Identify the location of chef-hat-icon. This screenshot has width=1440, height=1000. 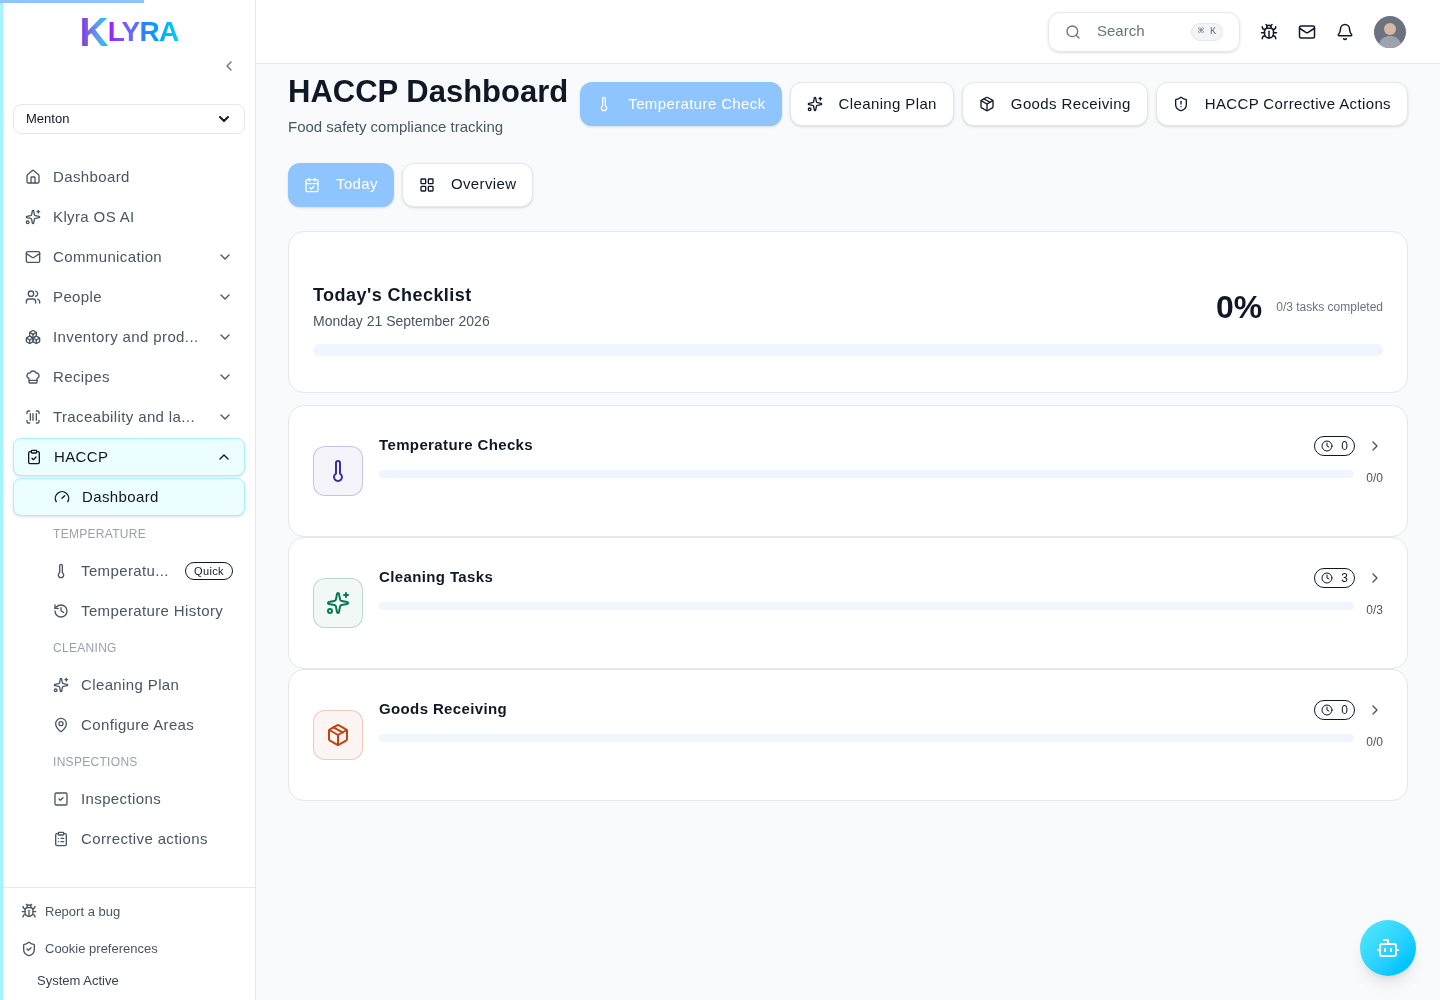
(33, 377).